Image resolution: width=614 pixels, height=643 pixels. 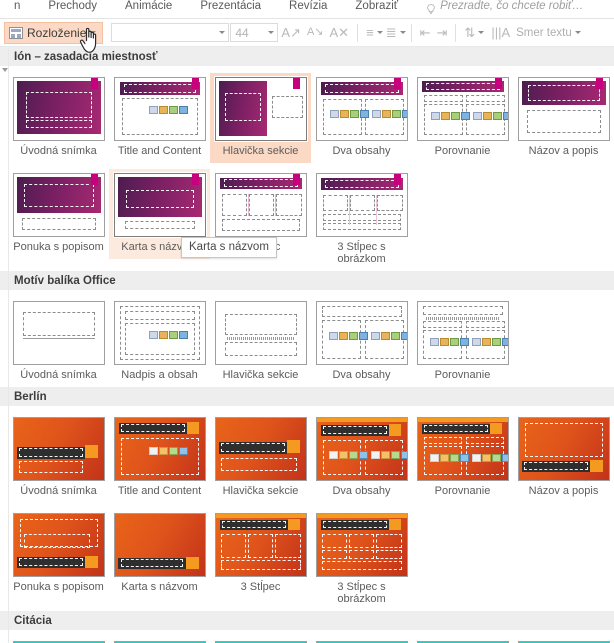 I want to click on gallery-group-header: Motív balíka Office, so click(x=307, y=281).